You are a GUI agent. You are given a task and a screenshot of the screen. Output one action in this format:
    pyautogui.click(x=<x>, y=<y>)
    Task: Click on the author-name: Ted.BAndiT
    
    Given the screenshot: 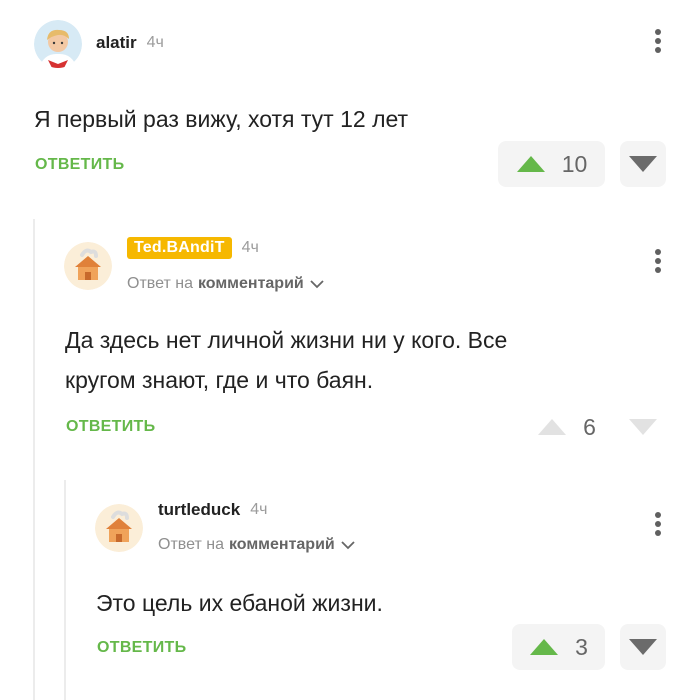 What is the action you would take?
    pyautogui.click(x=179, y=248)
    